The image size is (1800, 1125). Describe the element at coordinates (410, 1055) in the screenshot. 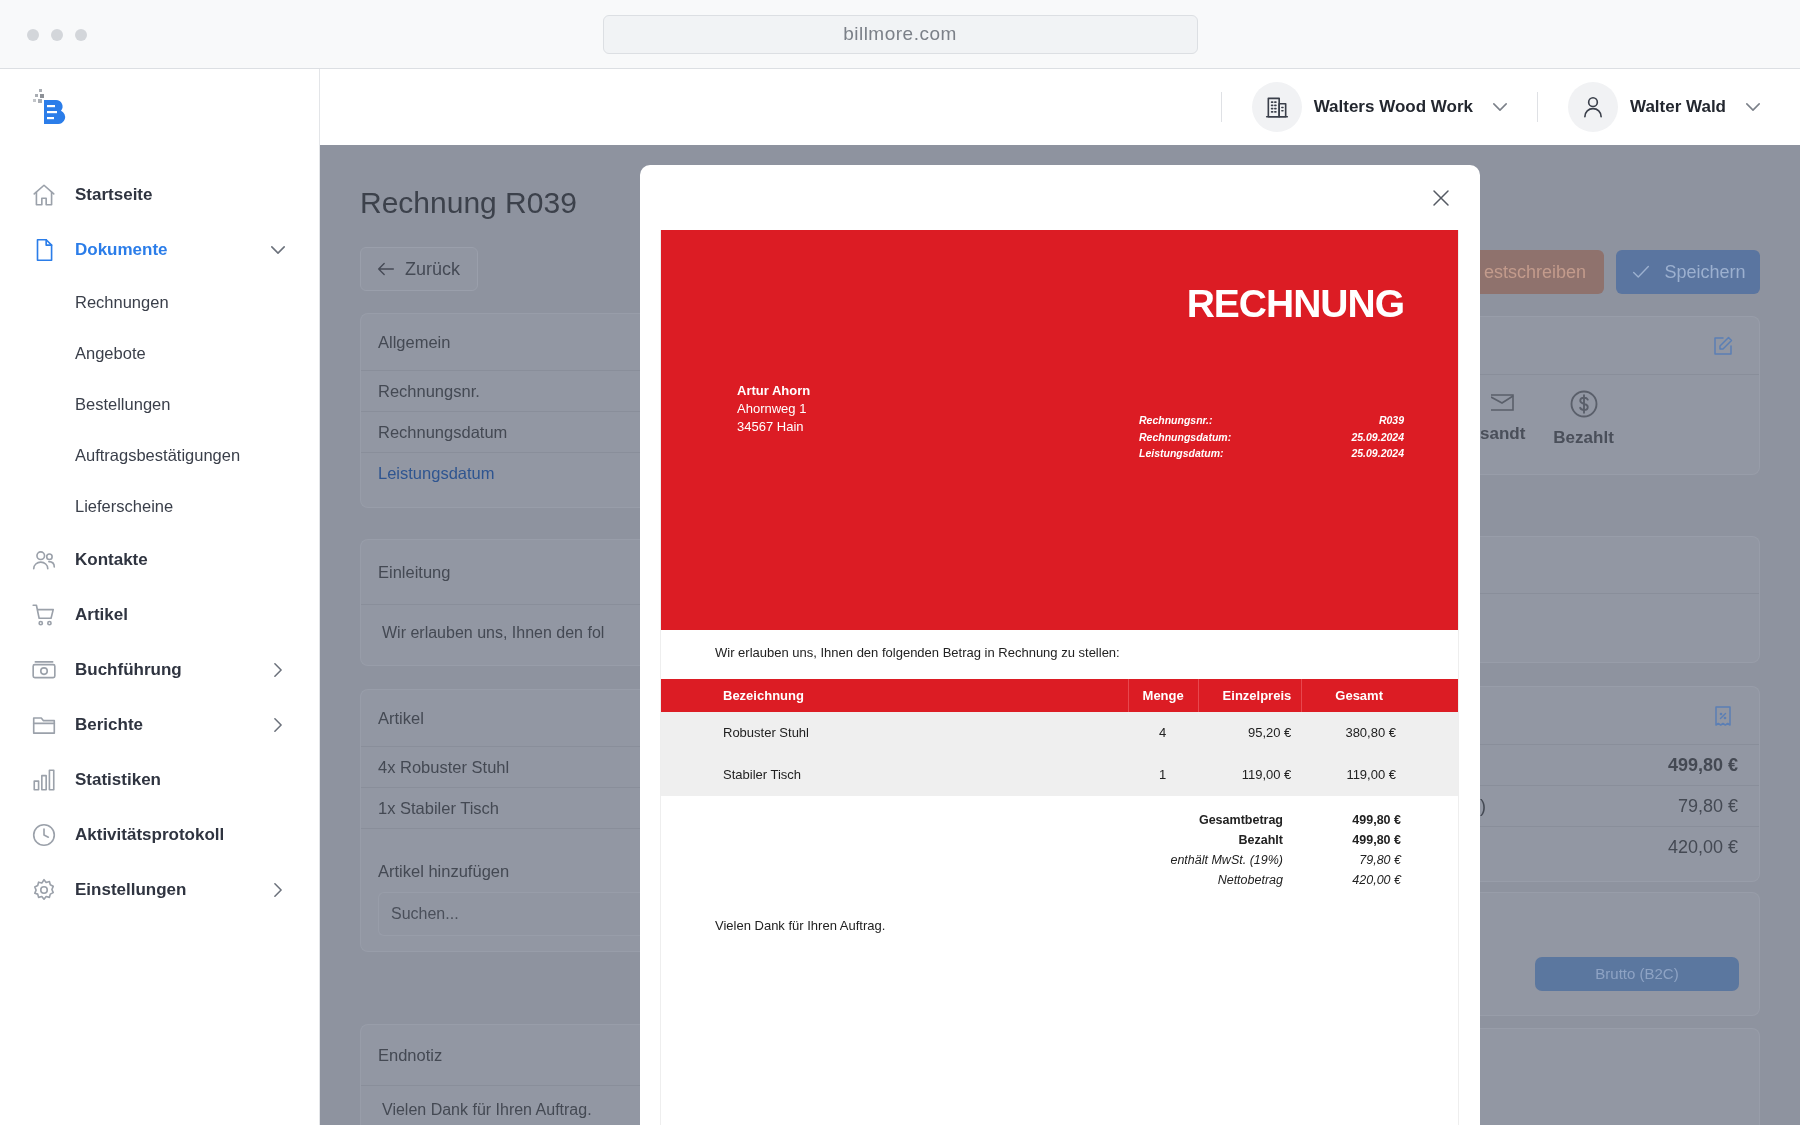

I see `section-title: Endnotiz` at that location.